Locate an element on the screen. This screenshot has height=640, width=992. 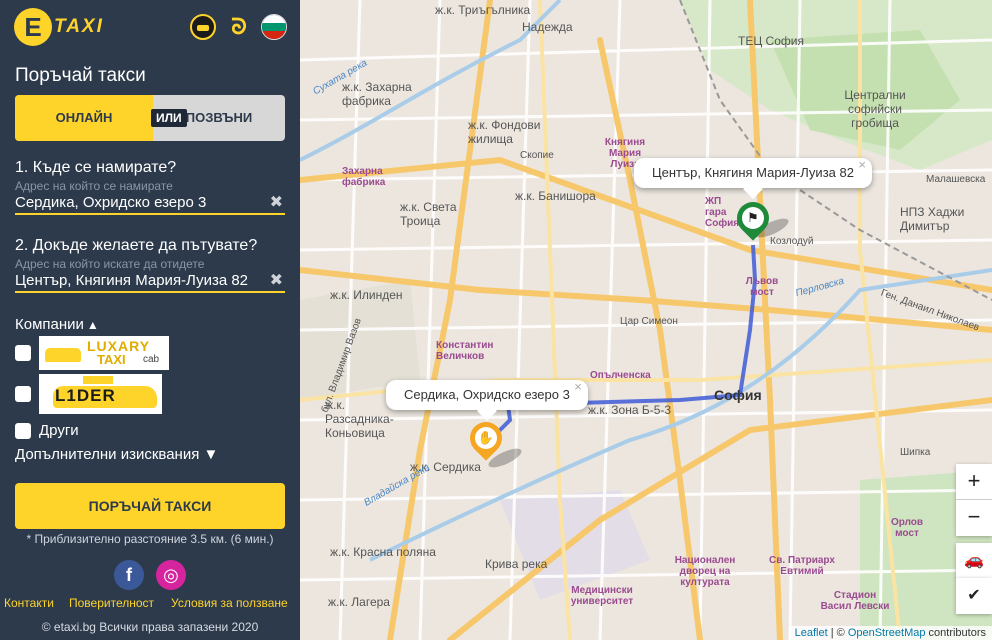
clear-destination-icon: ✖ is located at coordinates (276, 281).